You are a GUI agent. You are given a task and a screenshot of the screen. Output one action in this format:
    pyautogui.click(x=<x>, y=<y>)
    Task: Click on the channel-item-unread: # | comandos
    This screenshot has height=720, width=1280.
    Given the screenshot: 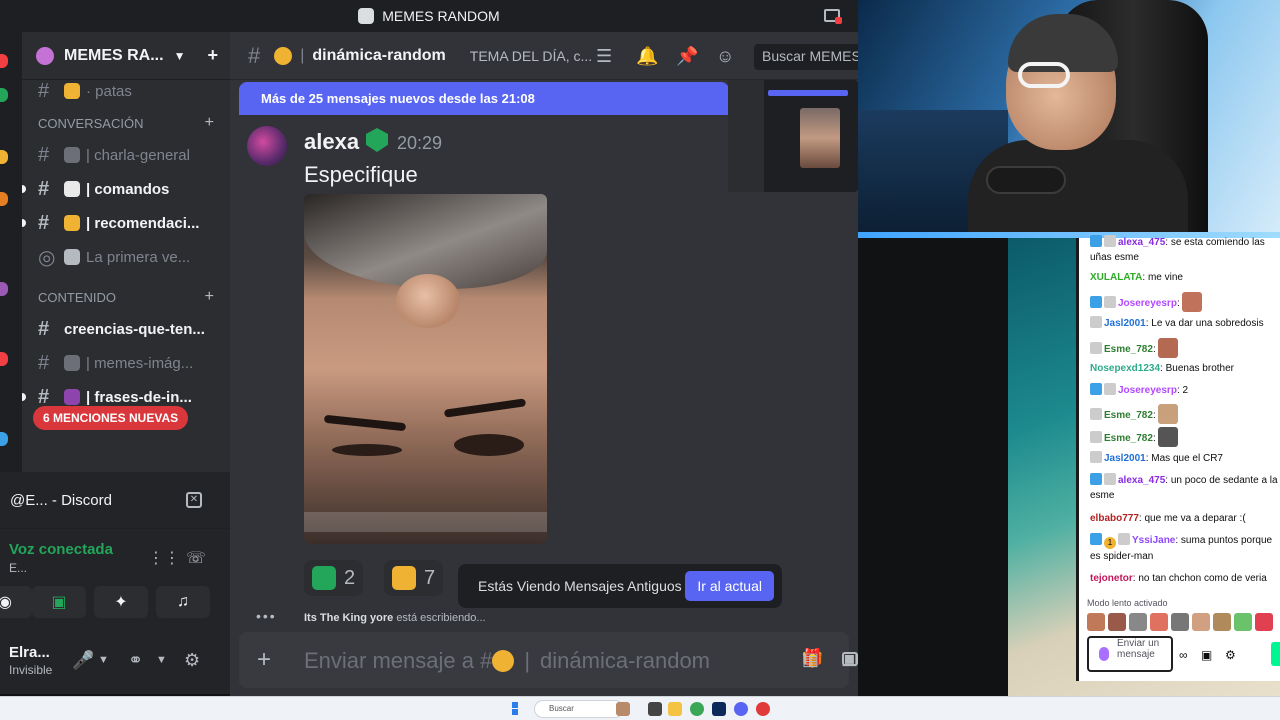 What is the action you would take?
    pyautogui.click(x=126, y=189)
    